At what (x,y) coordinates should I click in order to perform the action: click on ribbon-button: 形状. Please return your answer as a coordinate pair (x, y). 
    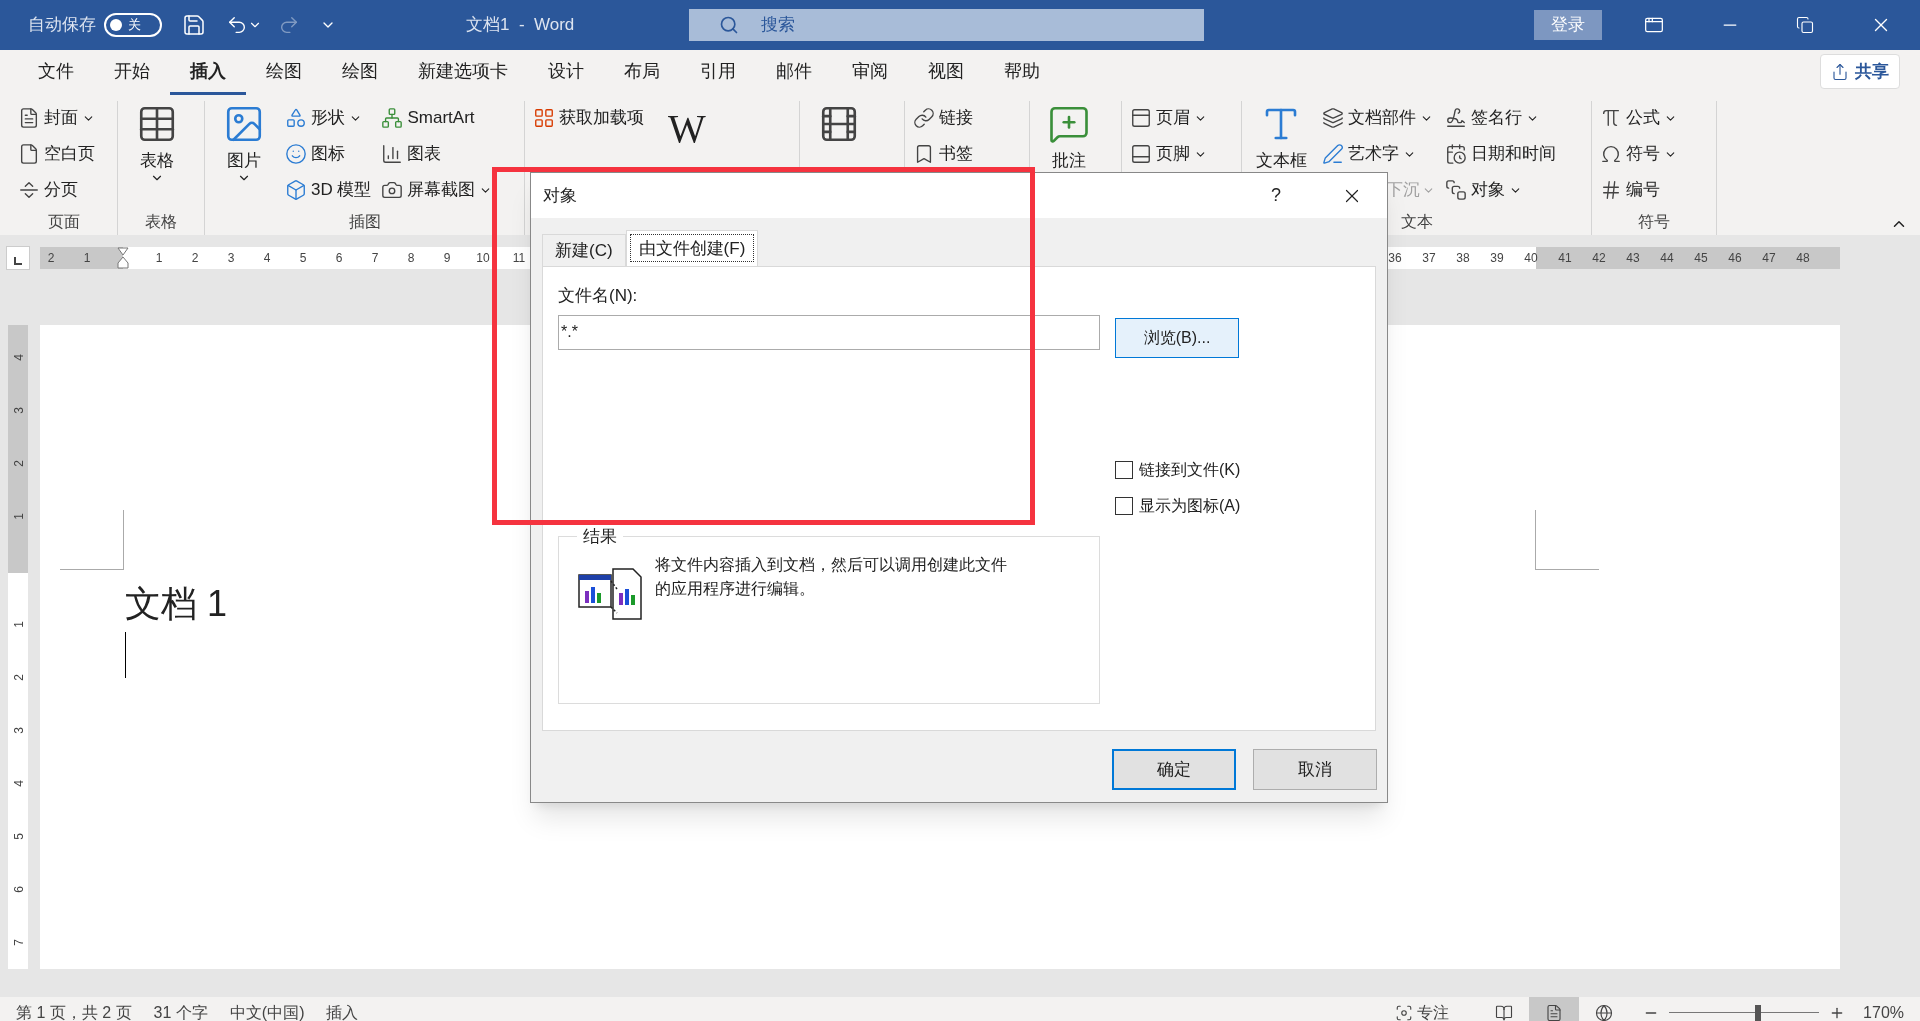
    Looking at the image, I should click on (328, 118).